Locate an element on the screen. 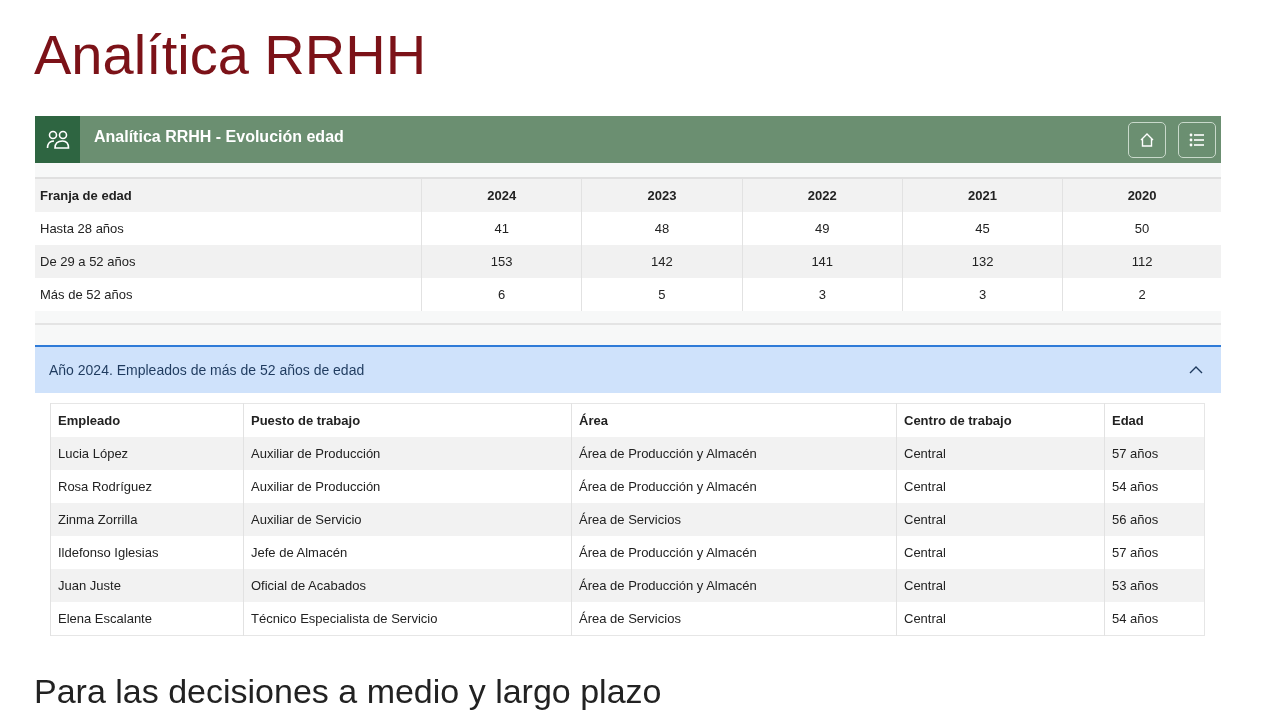 This screenshot has width=1280, height=720. table-cell: Más de 52 años is located at coordinates (228, 294).